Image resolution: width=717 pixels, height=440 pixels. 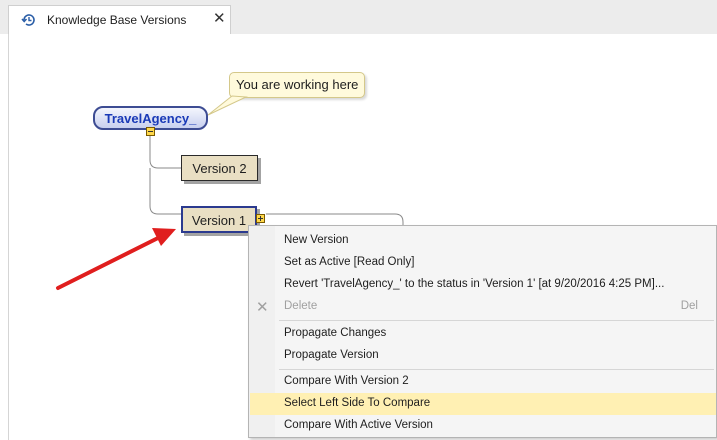 I want to click on version-node-selected: Version 1, so click(x=219, y=219).